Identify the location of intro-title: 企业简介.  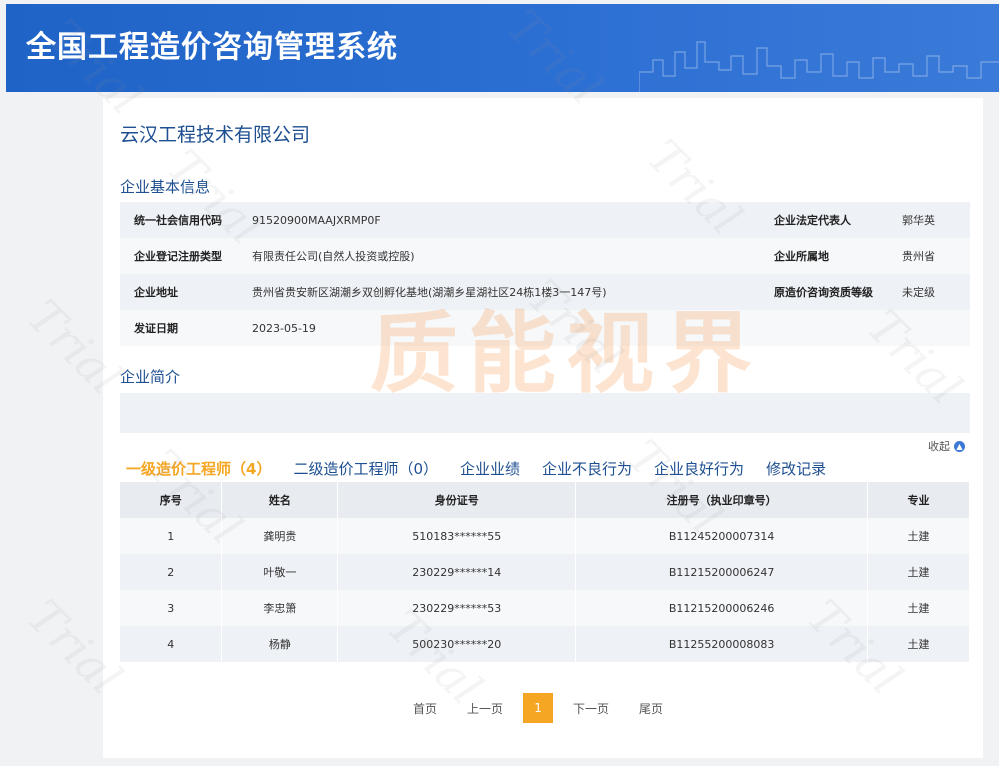
(150, 377).